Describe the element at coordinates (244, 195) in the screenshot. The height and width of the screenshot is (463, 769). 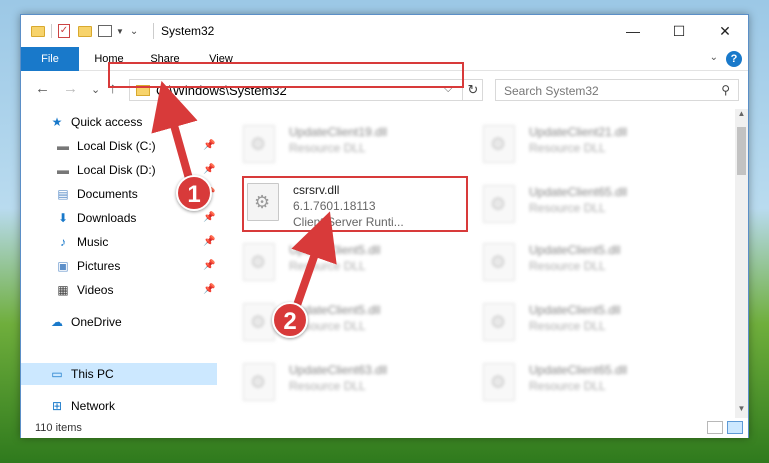
I see `annotation-arrows` at that location.